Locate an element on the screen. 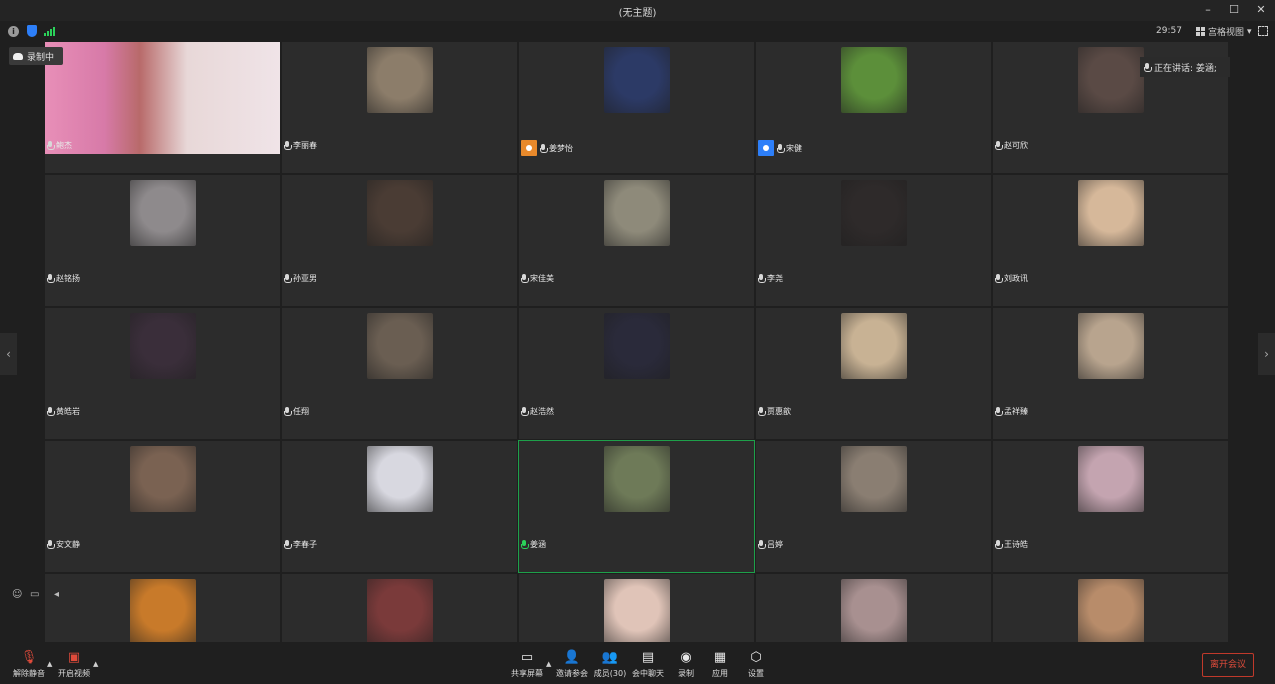 This screenshot has height=684, width=1275. video-options-caret: ▲ is located at coordinates (95, 664).